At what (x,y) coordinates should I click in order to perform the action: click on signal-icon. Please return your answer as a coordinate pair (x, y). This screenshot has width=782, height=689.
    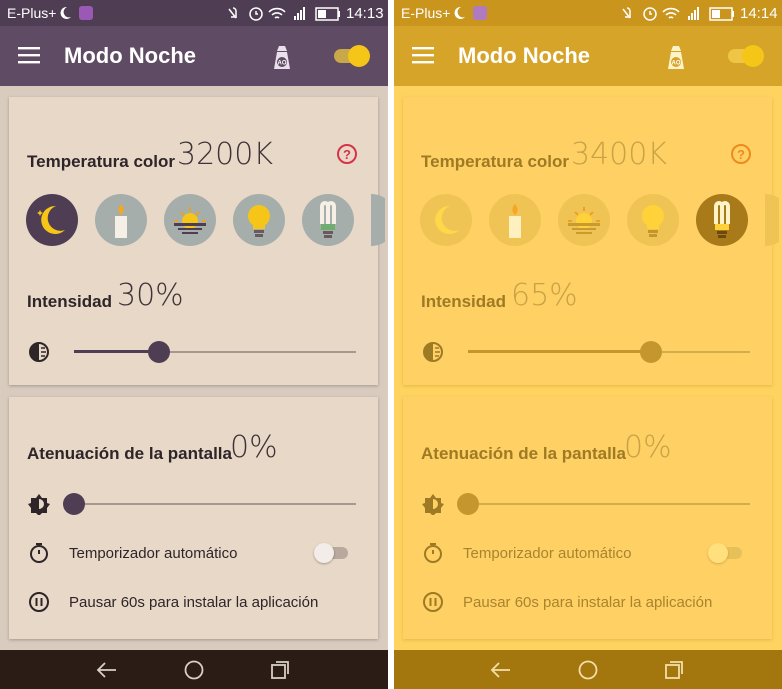
    Looking at the image, I should click on (693, 13).